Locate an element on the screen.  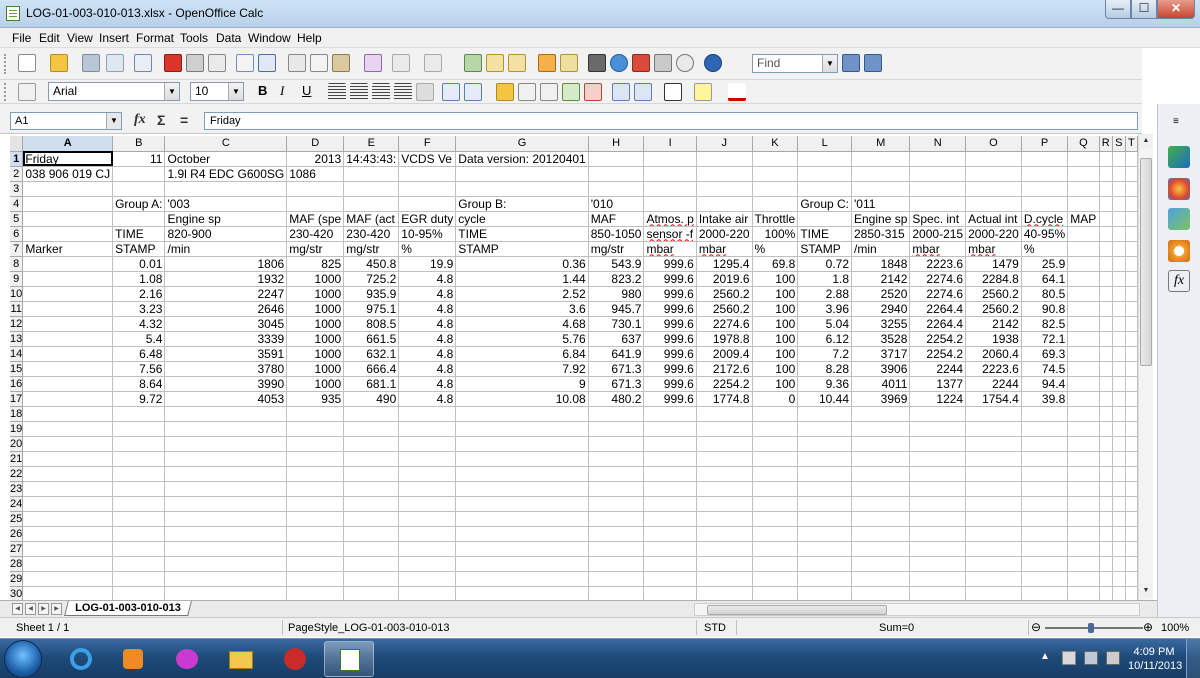
new-document-icon is located at coordinates (27, 63).